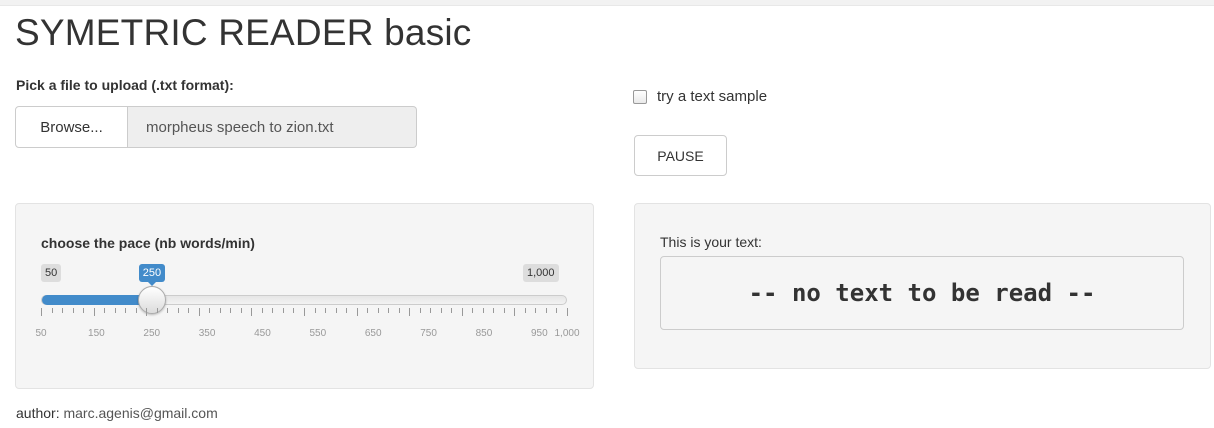 This screenshot has height=428, width=1214. I want to click on top-strip, so click(607, 3).